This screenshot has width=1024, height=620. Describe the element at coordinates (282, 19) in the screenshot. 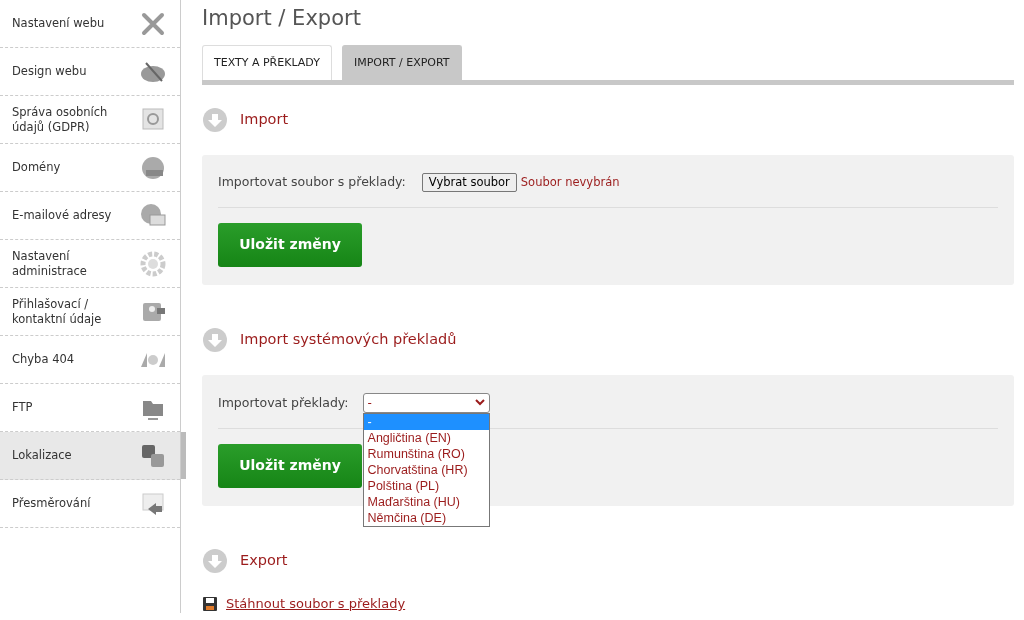

I see `page-title: Import / Export` at that location.